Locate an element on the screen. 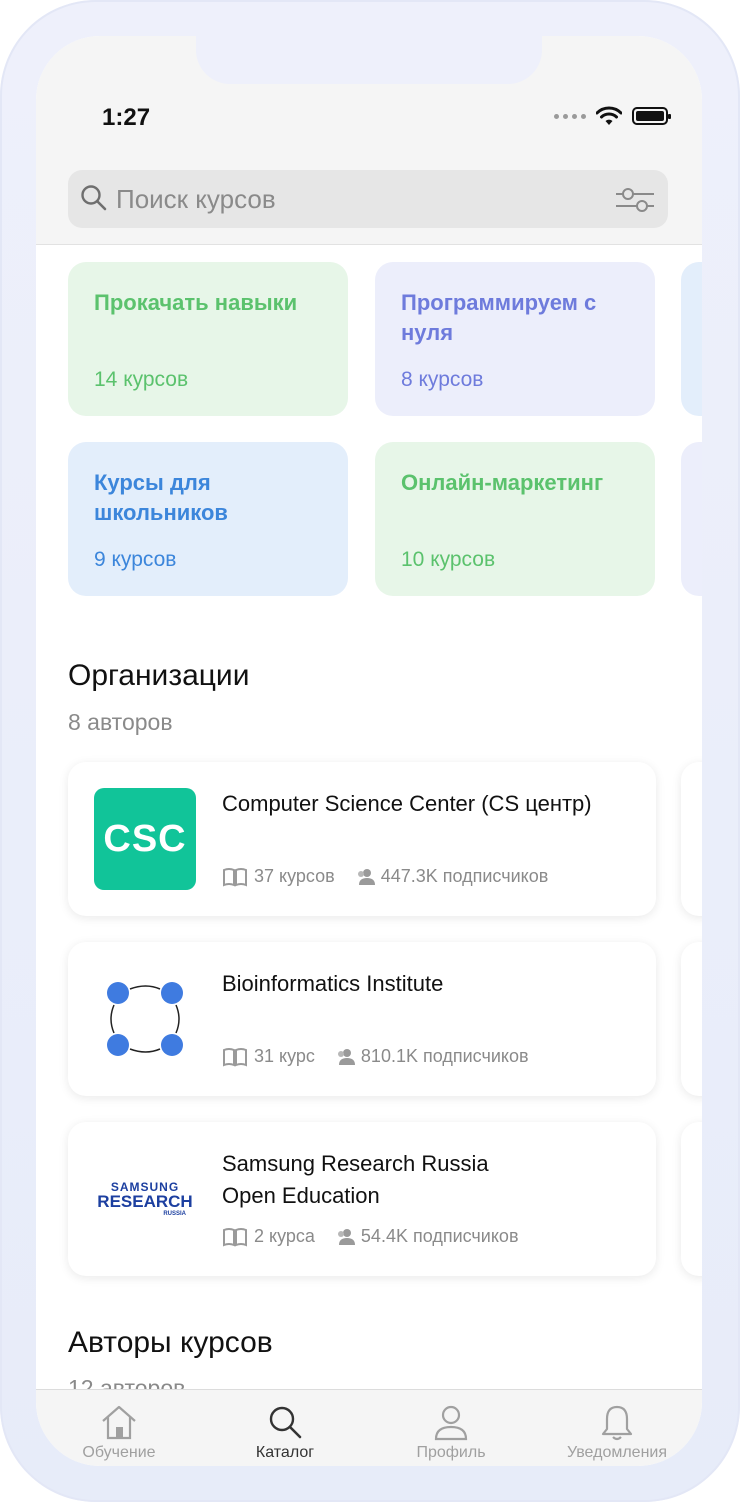  category-count: 9 курсов is located at coordinates (135, 559).